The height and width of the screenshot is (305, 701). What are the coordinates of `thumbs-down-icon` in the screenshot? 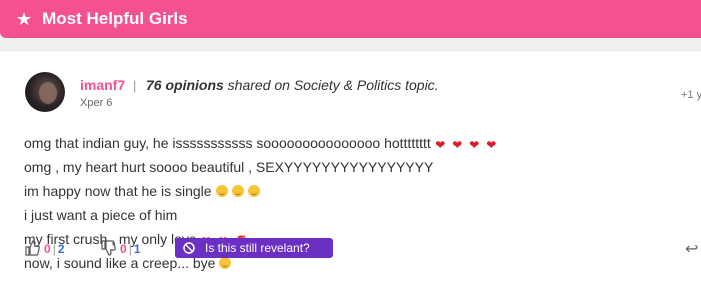 It's located at (108, 249).